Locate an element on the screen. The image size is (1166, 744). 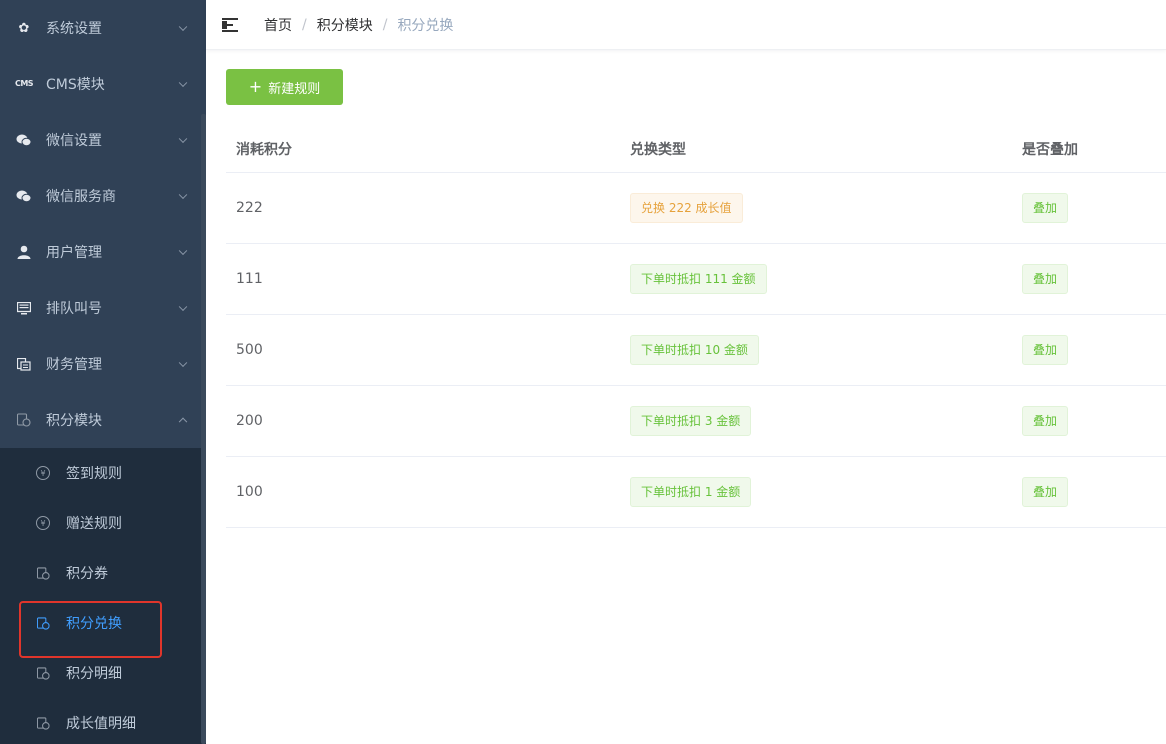
exchange-type-tag: 兑换 222 成长值 is located at coordinates (686, 208).